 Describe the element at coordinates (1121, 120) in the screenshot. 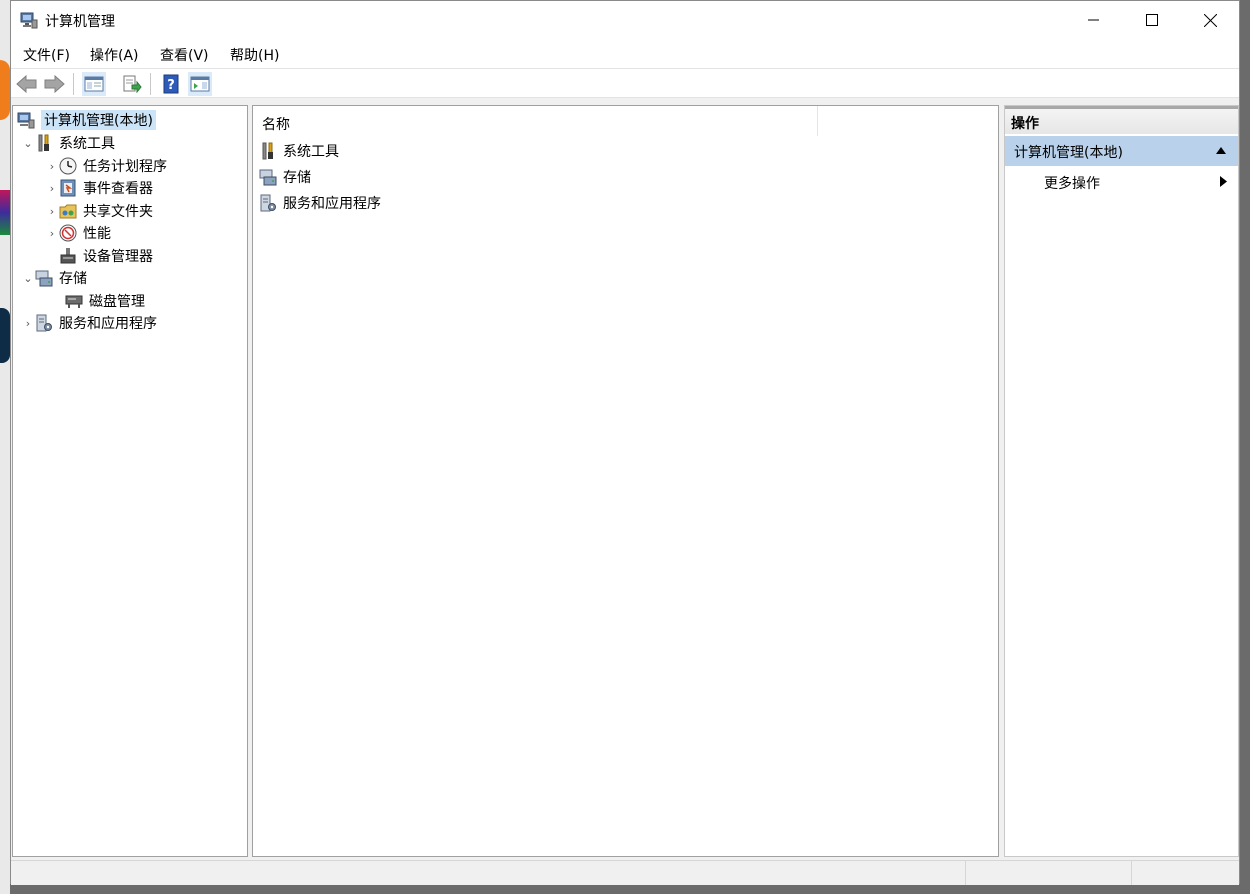

I see `action-pane-header: 操作` at that location.